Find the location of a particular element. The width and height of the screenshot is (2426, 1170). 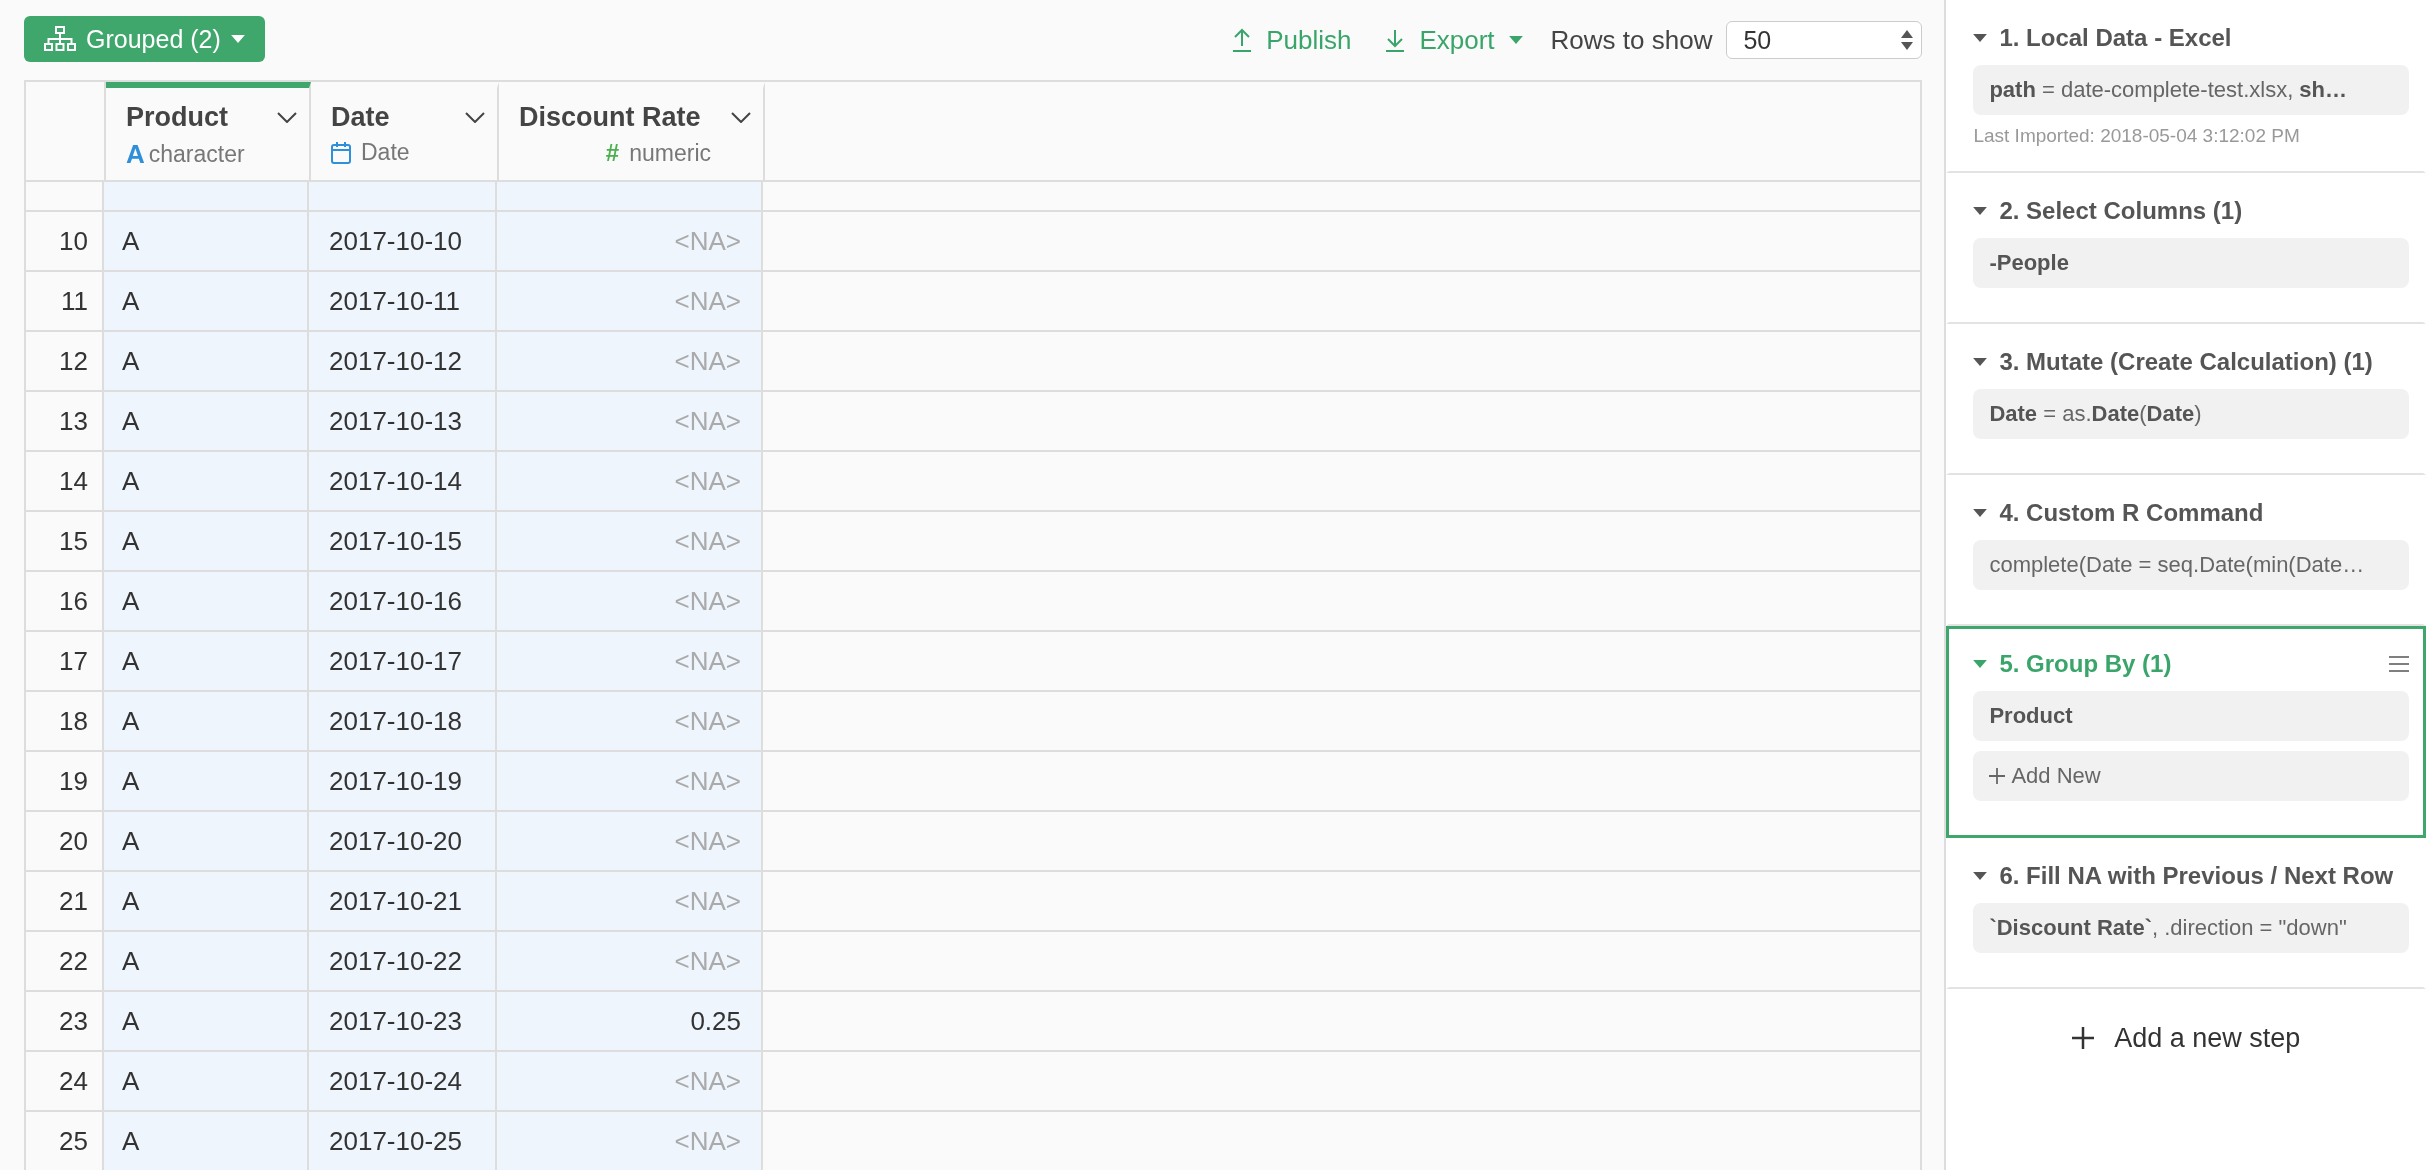

step-card: 2. Select Columns (1) -People is located at coordinates (2186, 248).